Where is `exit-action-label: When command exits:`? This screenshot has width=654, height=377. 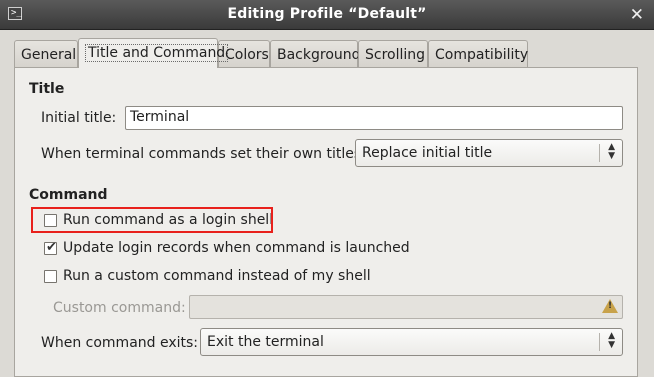 exit-action-label: When command exits: is located at coordinates (120, 343).